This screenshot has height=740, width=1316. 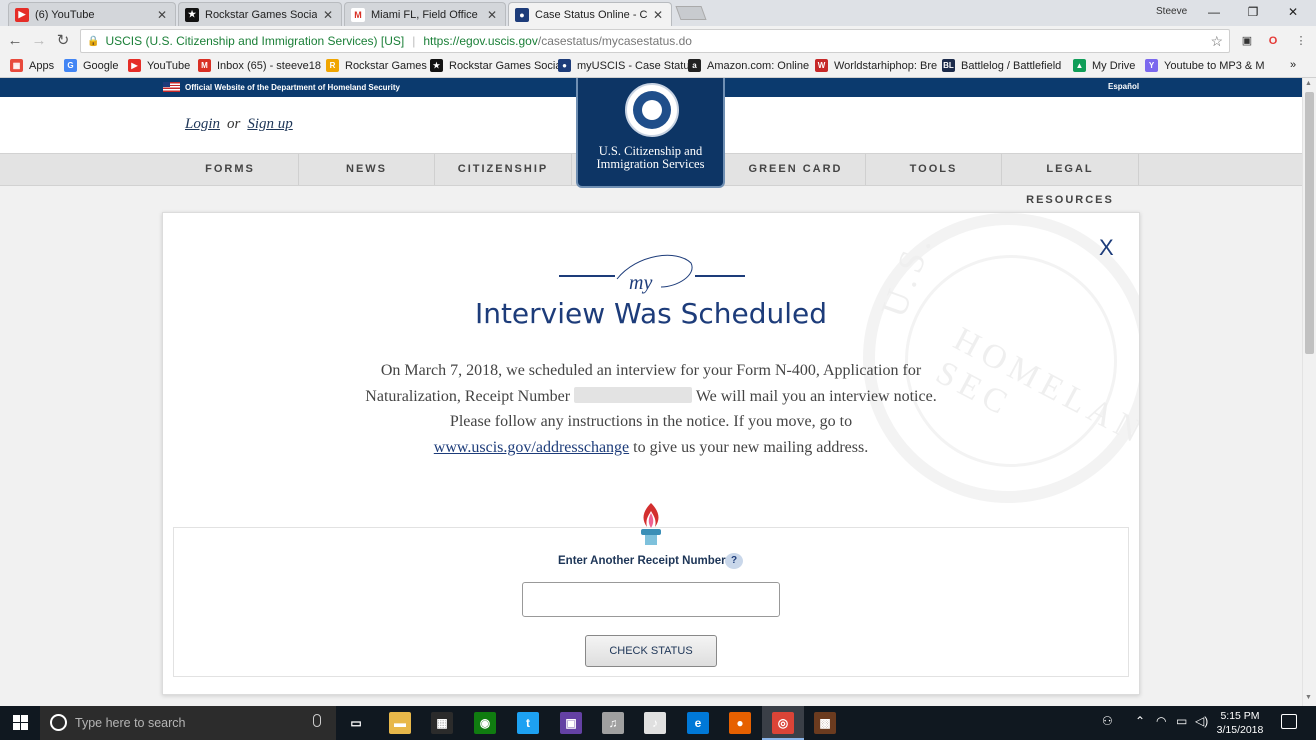 I want to click on xbox-icon: ◉, so click(x=485, y=723).